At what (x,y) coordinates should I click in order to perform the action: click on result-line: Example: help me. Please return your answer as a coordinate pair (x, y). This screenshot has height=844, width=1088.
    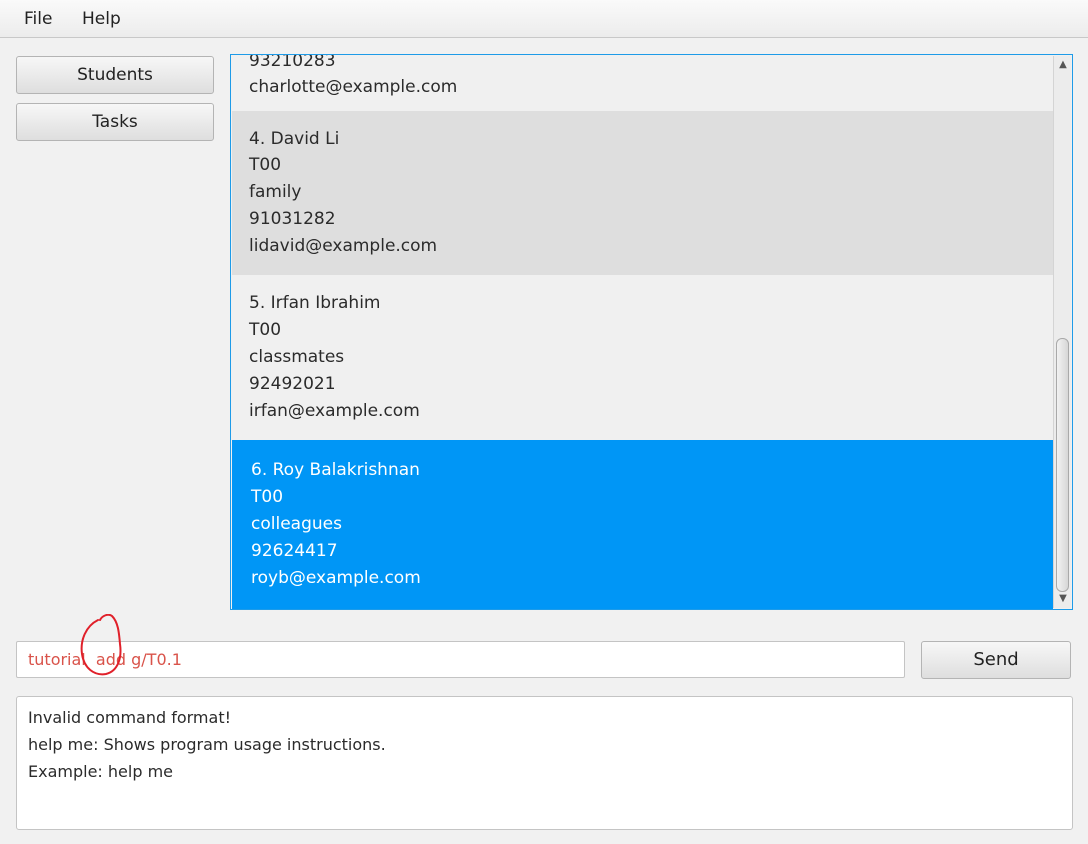
    Looking at the image, I should click on (100, 771).